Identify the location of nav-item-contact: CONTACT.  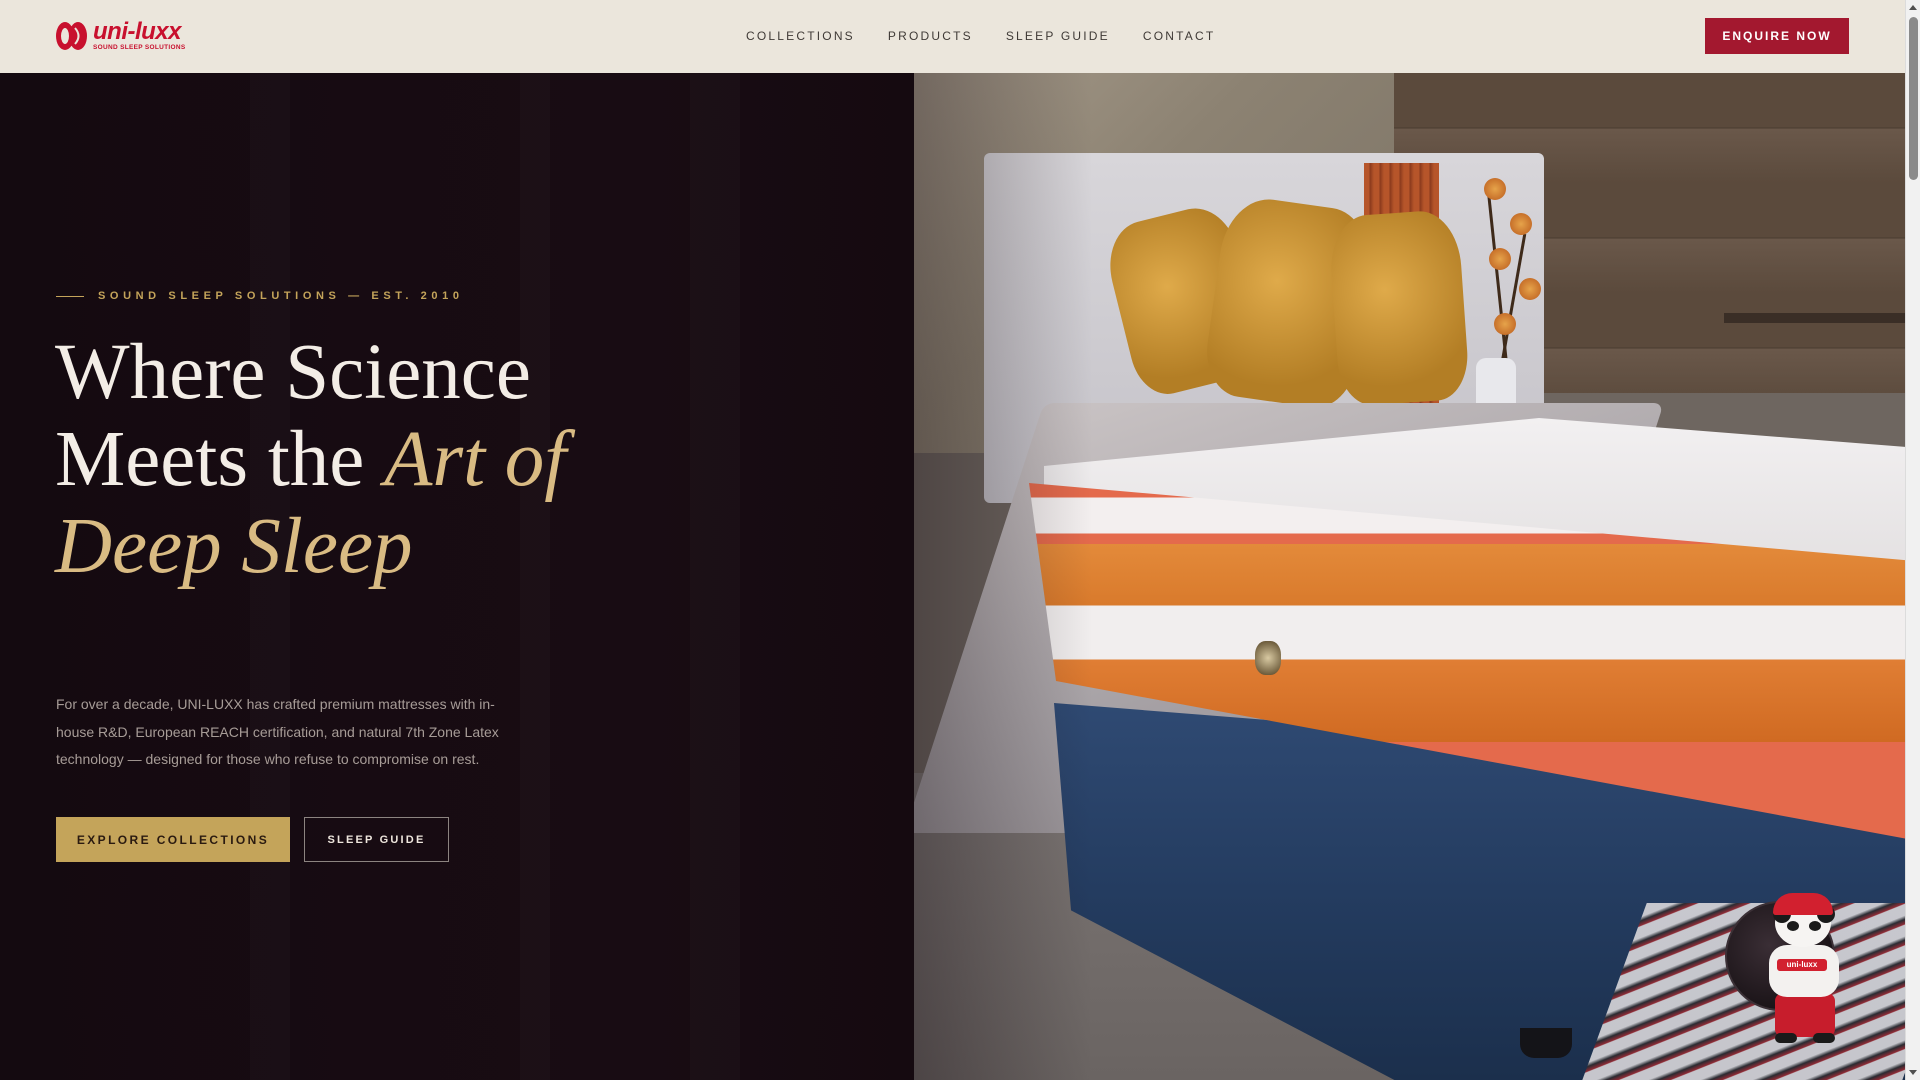
(1179, 36).